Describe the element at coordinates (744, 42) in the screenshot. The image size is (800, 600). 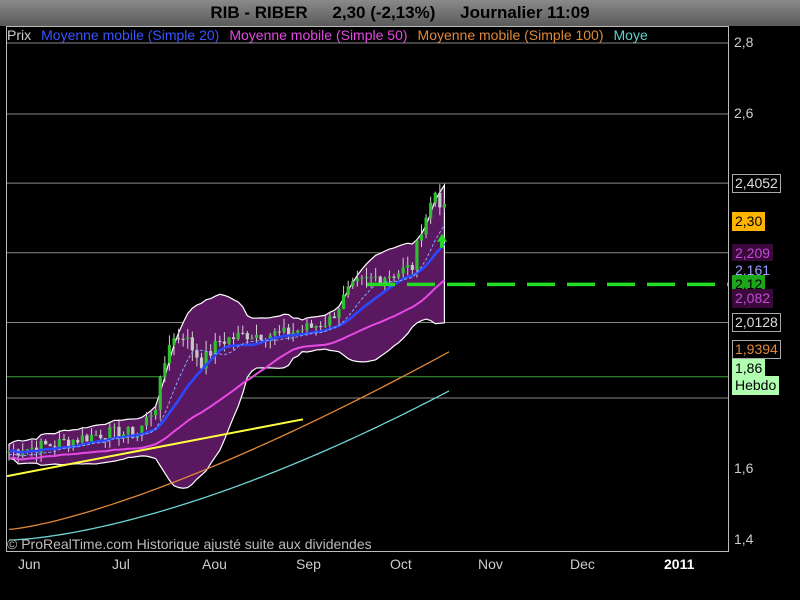
I see `y-tick-label: 2,8` at that location.